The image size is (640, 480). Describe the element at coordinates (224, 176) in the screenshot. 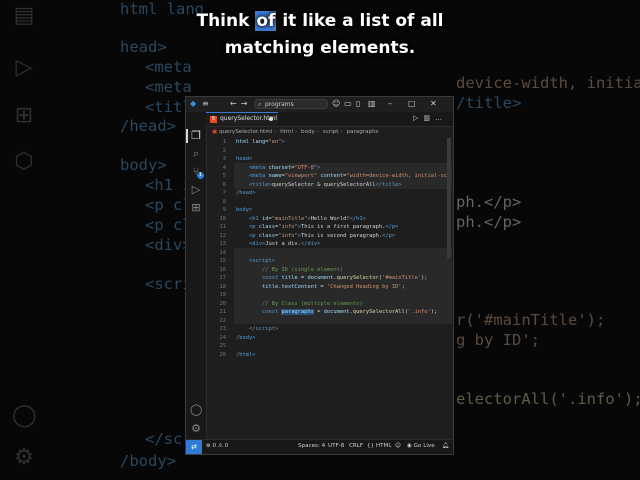

I see `line-number: 5` at that location.